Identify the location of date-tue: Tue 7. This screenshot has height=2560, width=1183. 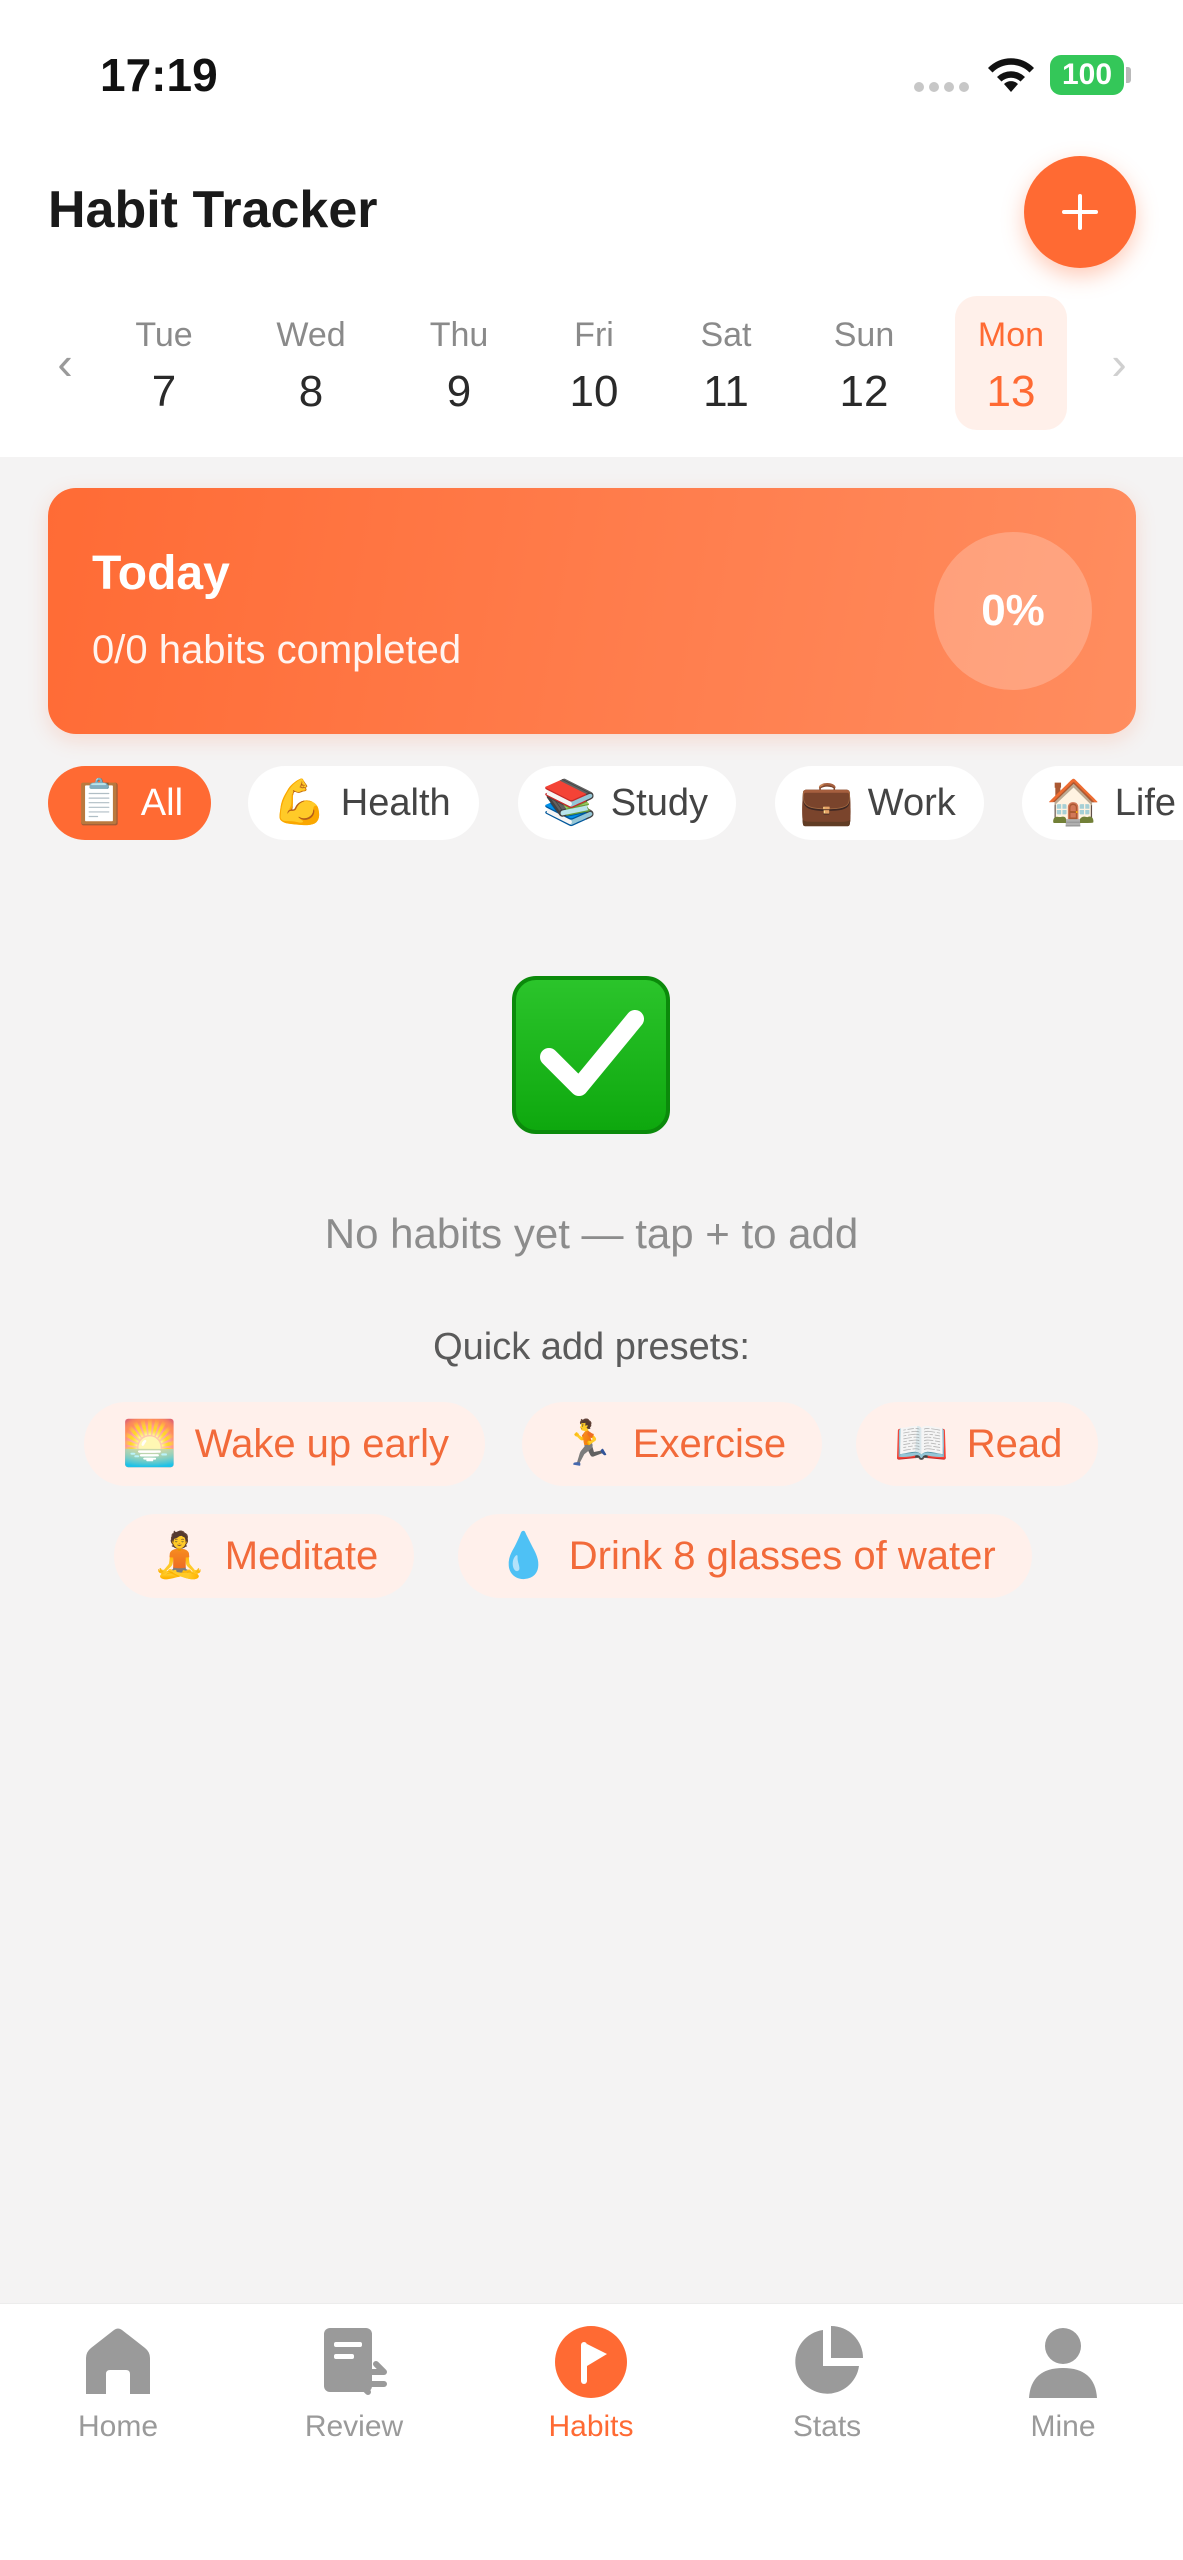
(164, 363).